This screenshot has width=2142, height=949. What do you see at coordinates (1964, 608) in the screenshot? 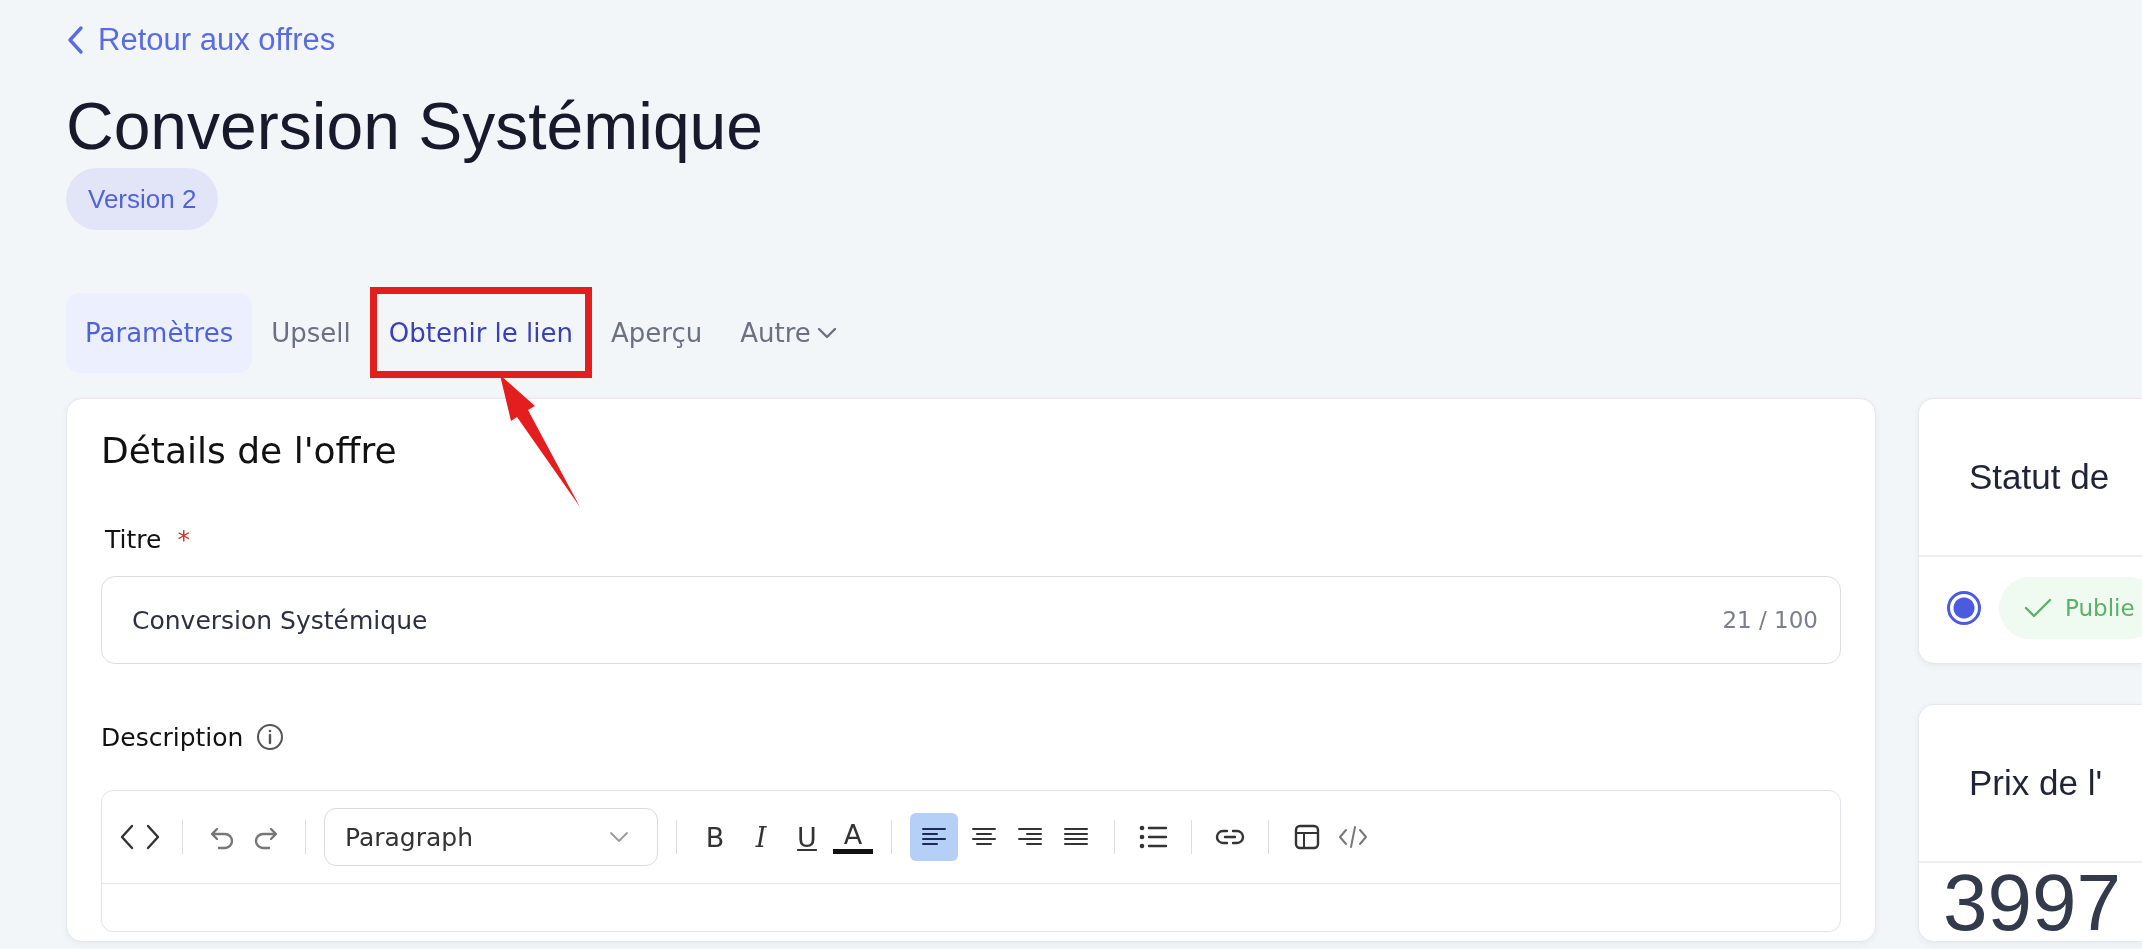
I see `radio-button` at bounding box center [1964, 608].